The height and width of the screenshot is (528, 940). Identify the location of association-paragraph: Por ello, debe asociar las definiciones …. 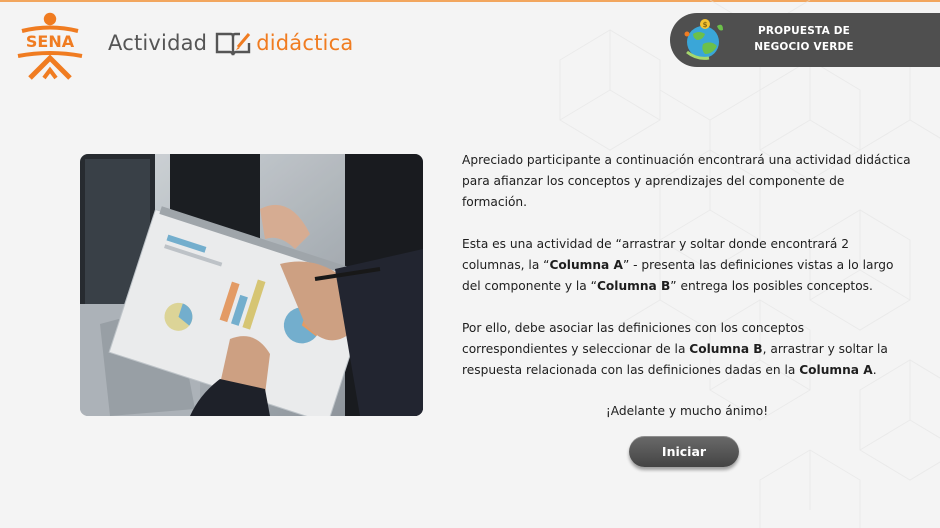
(675, 349).